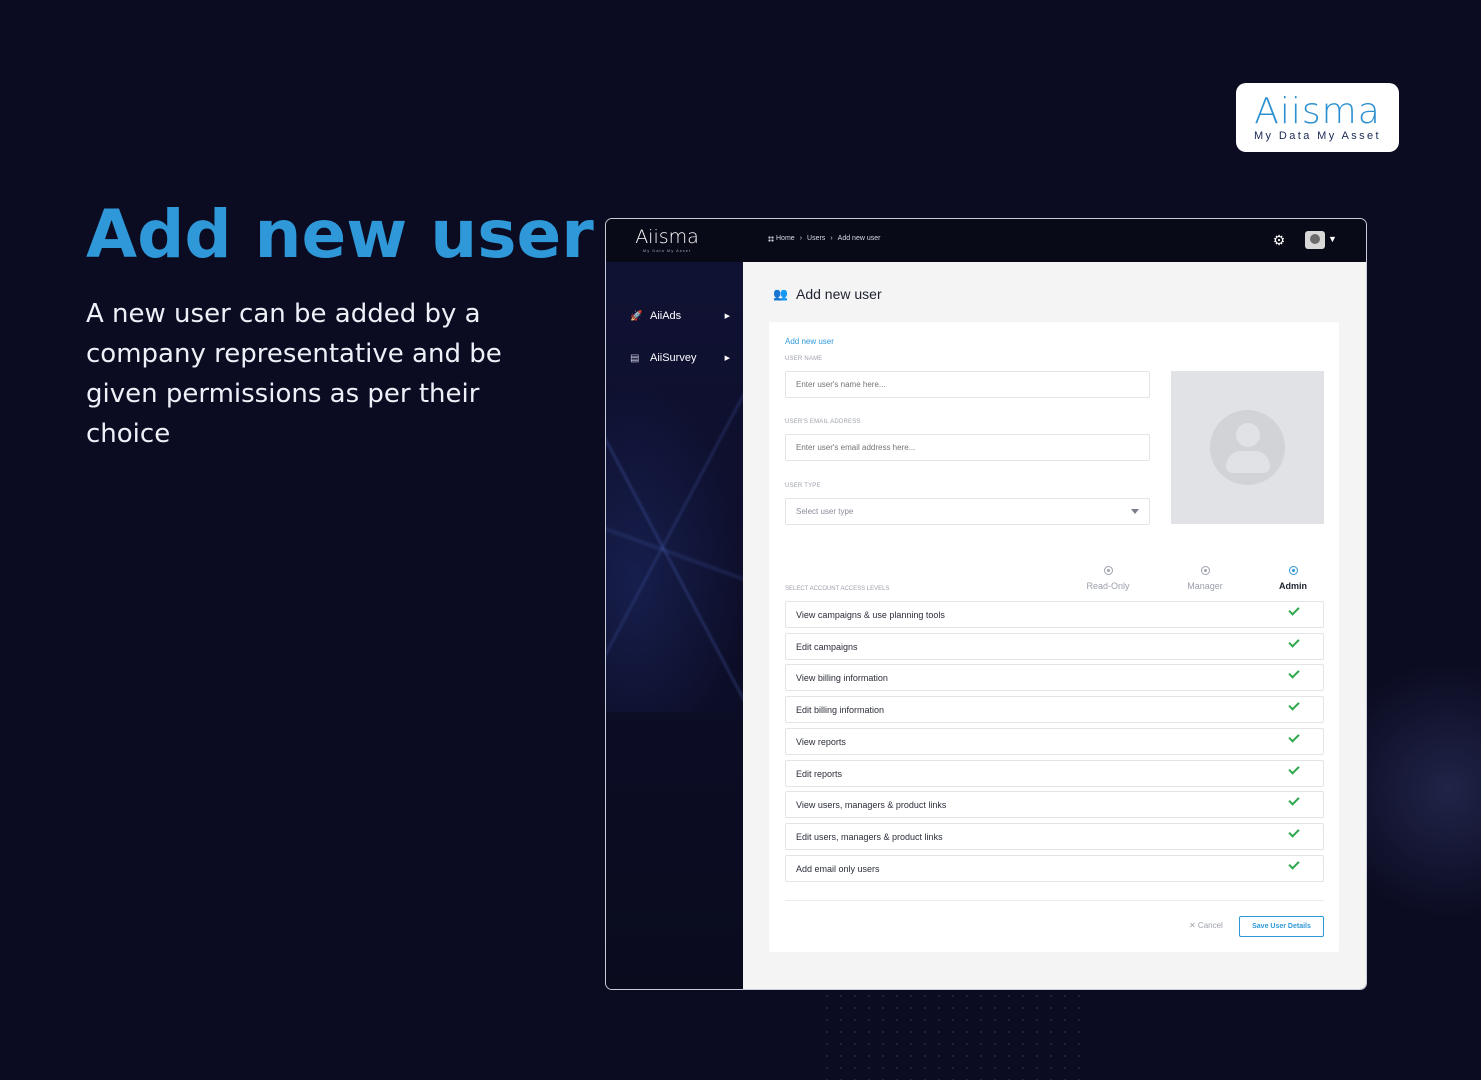 Image resolution: width=1481 pixels, height=1080 pixels. Describe the element at coordinates (809, 341) in the screenshot. I see `form-section-title: Add new user` at that location.